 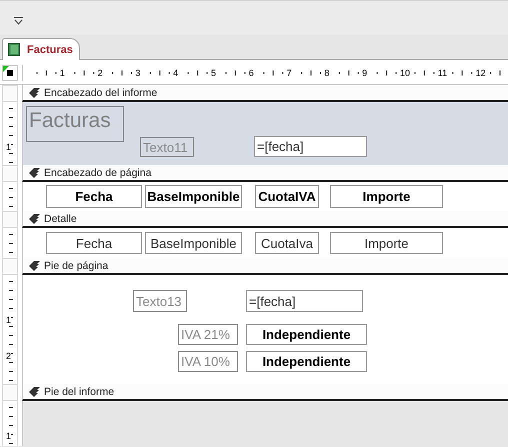 I want to click on section-bar: Pie del informe, so click(x=265, y=392).